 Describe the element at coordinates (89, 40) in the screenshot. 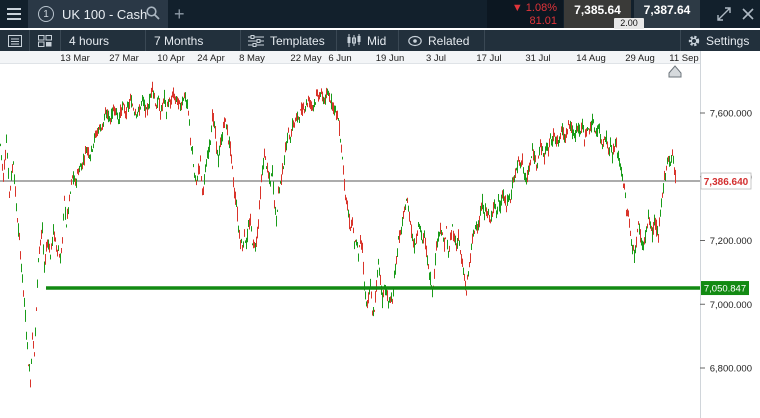

I see `interval-selector: 4 hours` at that location.